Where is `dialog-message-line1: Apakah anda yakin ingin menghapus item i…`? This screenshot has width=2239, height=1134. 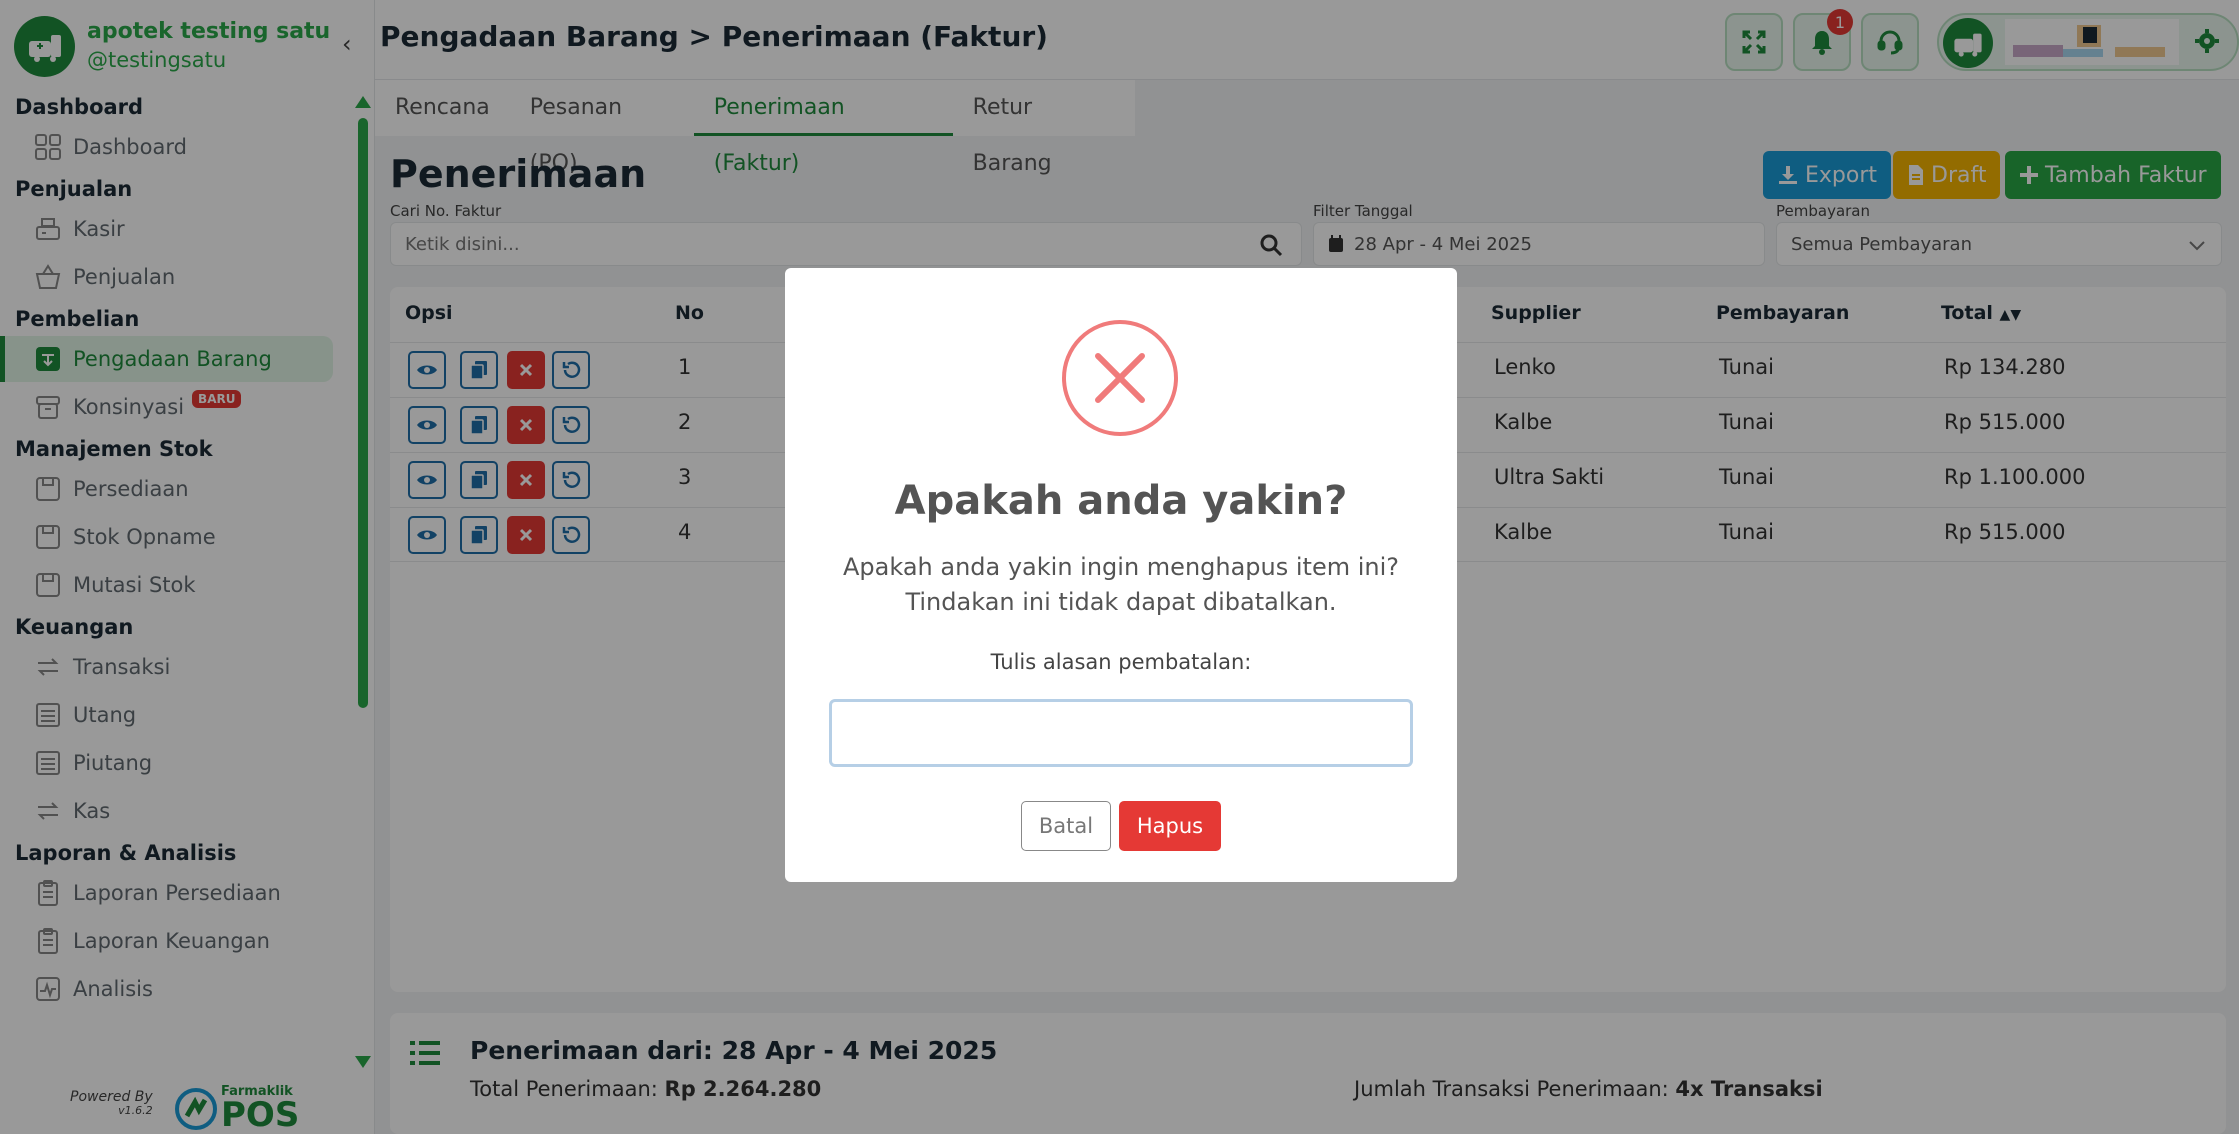 dialog-message-line1: Apakah anda yakin ingin menghapus item i… is located at coordinates (1121, 567).